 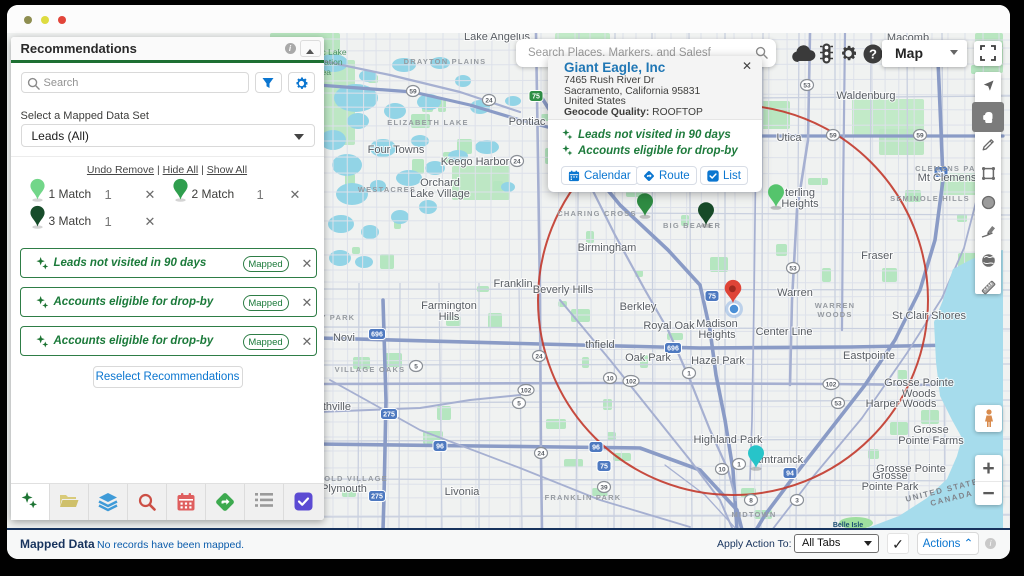 I want to click on svg-text: VILLAGE OAKS, so click(x=370, y=369).